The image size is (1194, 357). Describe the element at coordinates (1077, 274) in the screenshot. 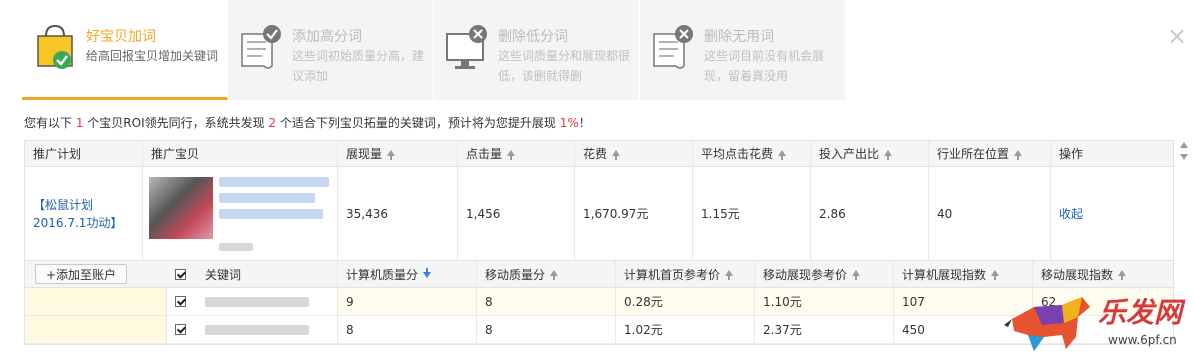

I see `header-label: 移动展现指数` at that location.